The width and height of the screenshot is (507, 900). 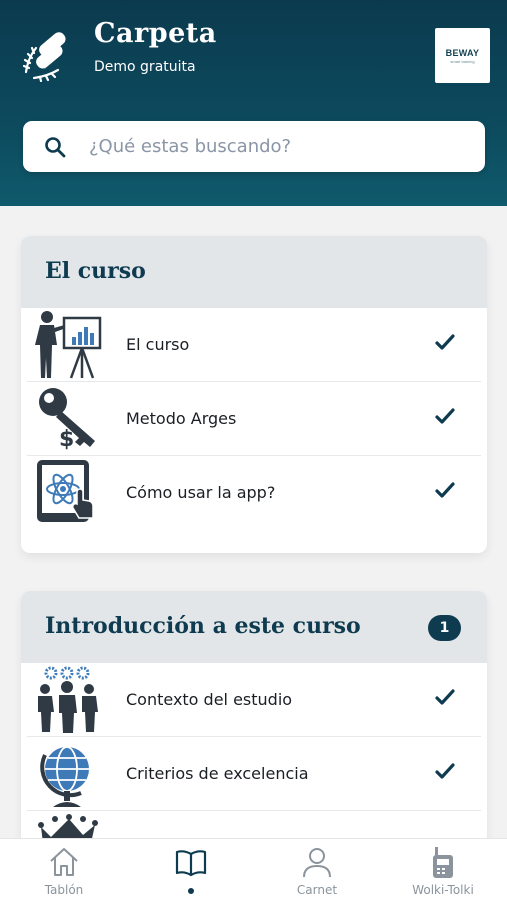 I want to click on active-tab-indicator, so click(x=191, y=891).